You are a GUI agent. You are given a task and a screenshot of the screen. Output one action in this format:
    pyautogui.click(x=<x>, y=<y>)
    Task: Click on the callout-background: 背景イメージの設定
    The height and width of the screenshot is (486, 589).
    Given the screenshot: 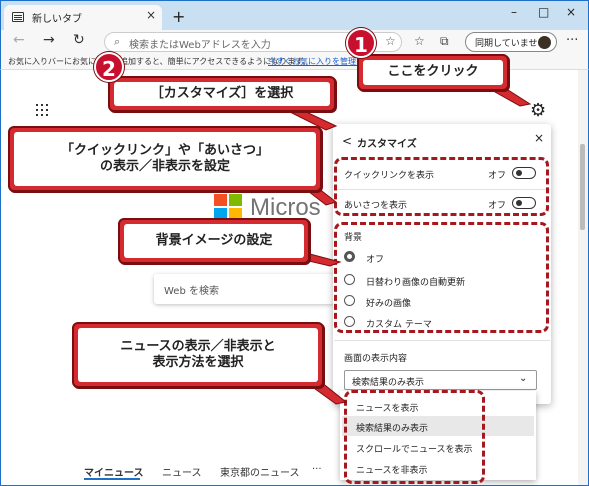 What is the action you would take?
    pyautogui.click(x=214, y=241)
    